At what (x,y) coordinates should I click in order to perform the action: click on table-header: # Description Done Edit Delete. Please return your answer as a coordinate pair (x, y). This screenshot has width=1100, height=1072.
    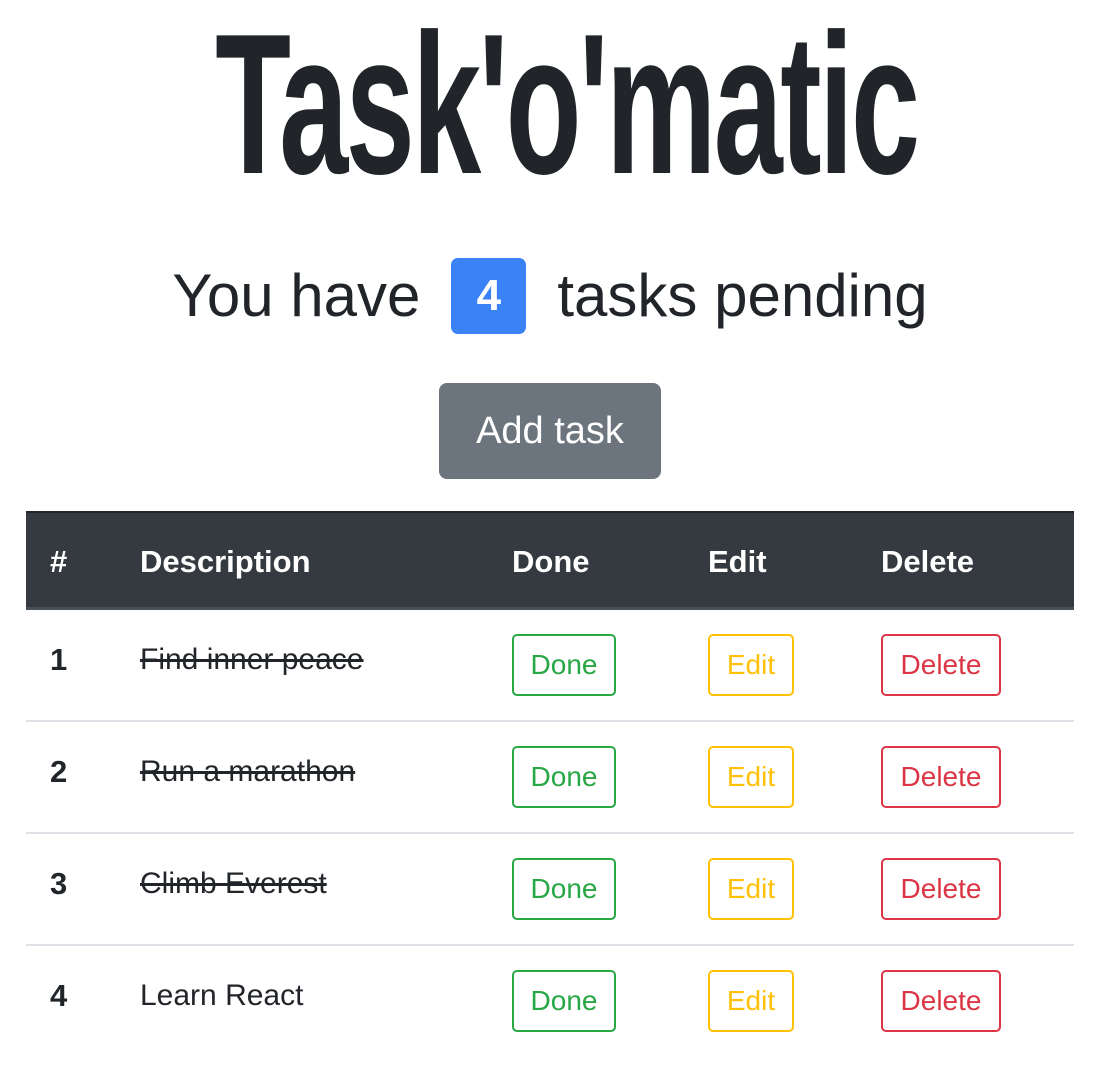
    Looking at the image, I should click on (550, 560).